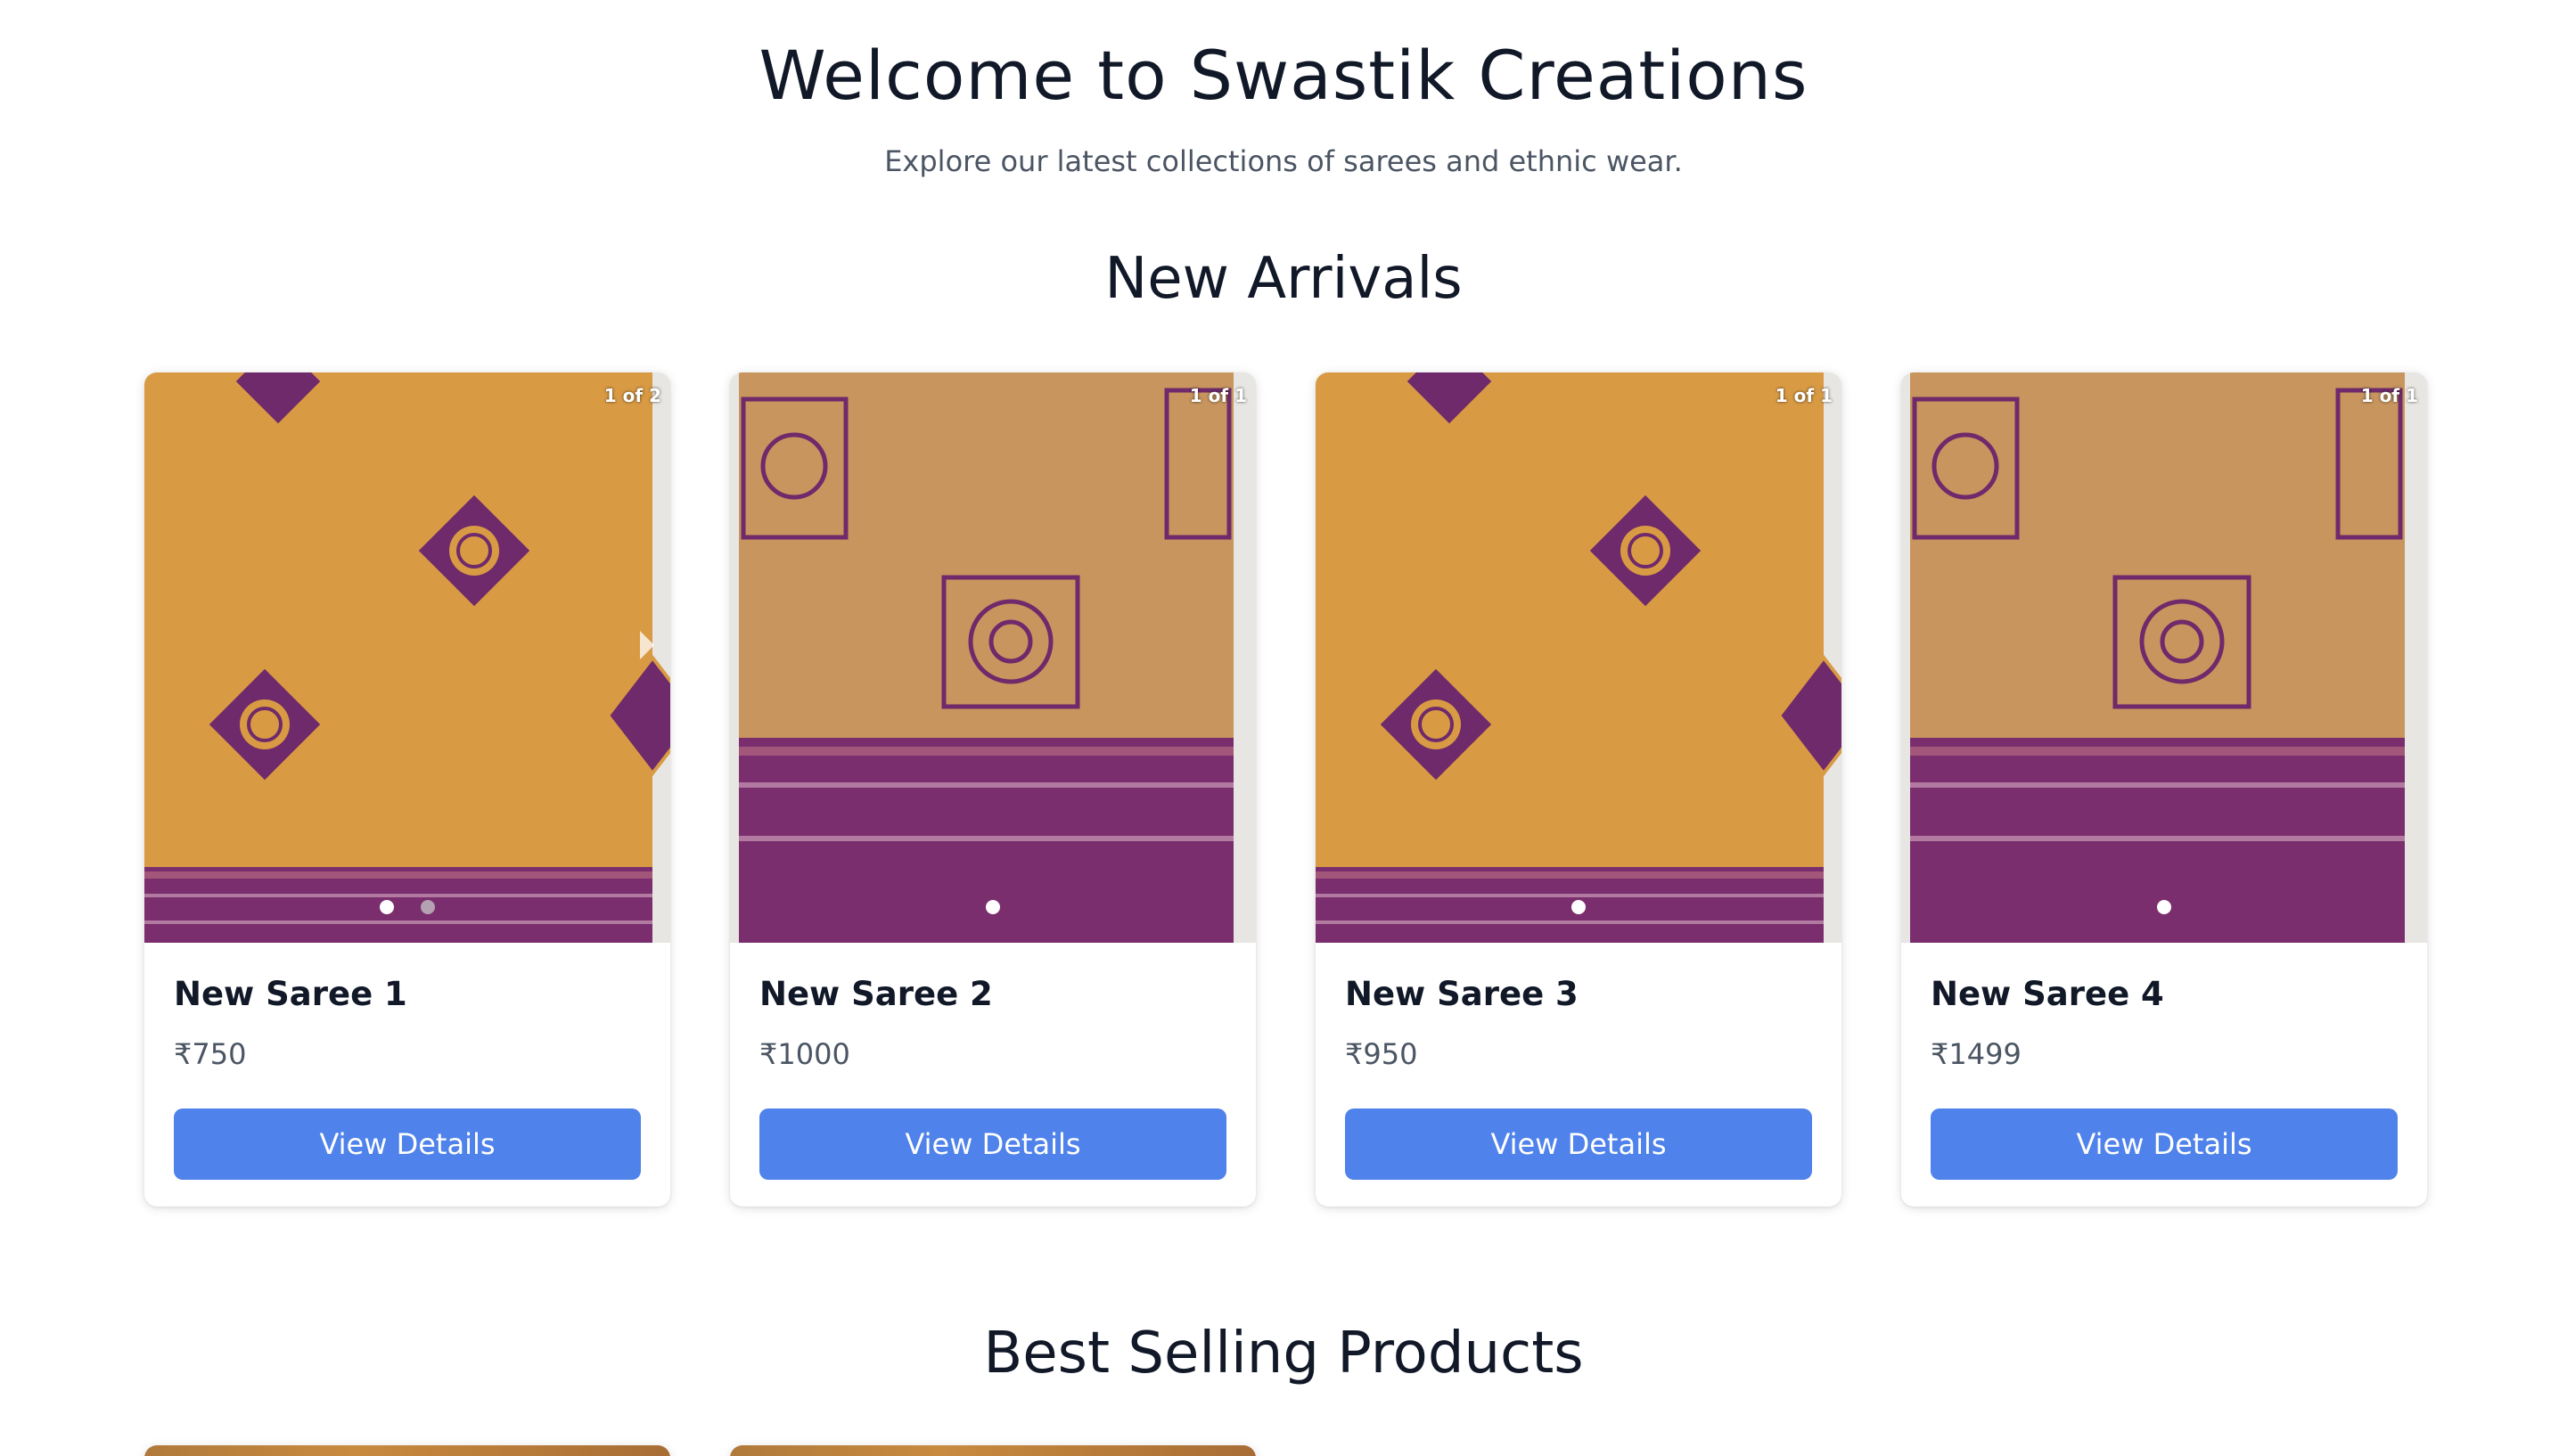  What do you see at coordinates (1462, 994) in the screenshot?
I see `product-name: New Saree 3` at bounding box center [1462, 994].